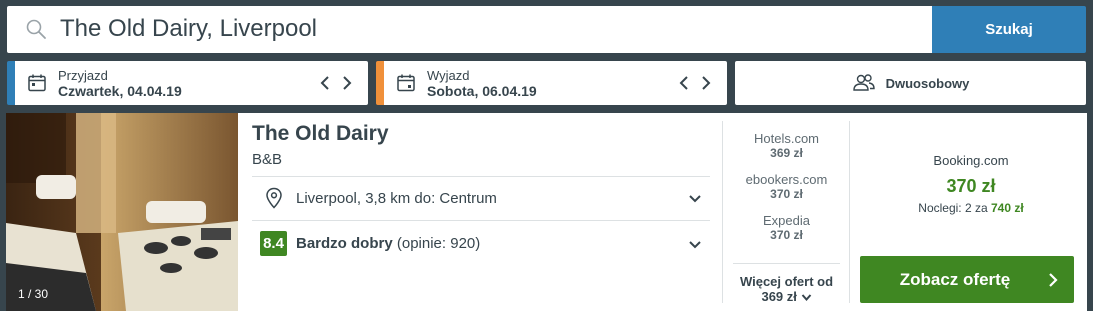  I want to click on photo-counter: 1 / 30, so click(33, 294).